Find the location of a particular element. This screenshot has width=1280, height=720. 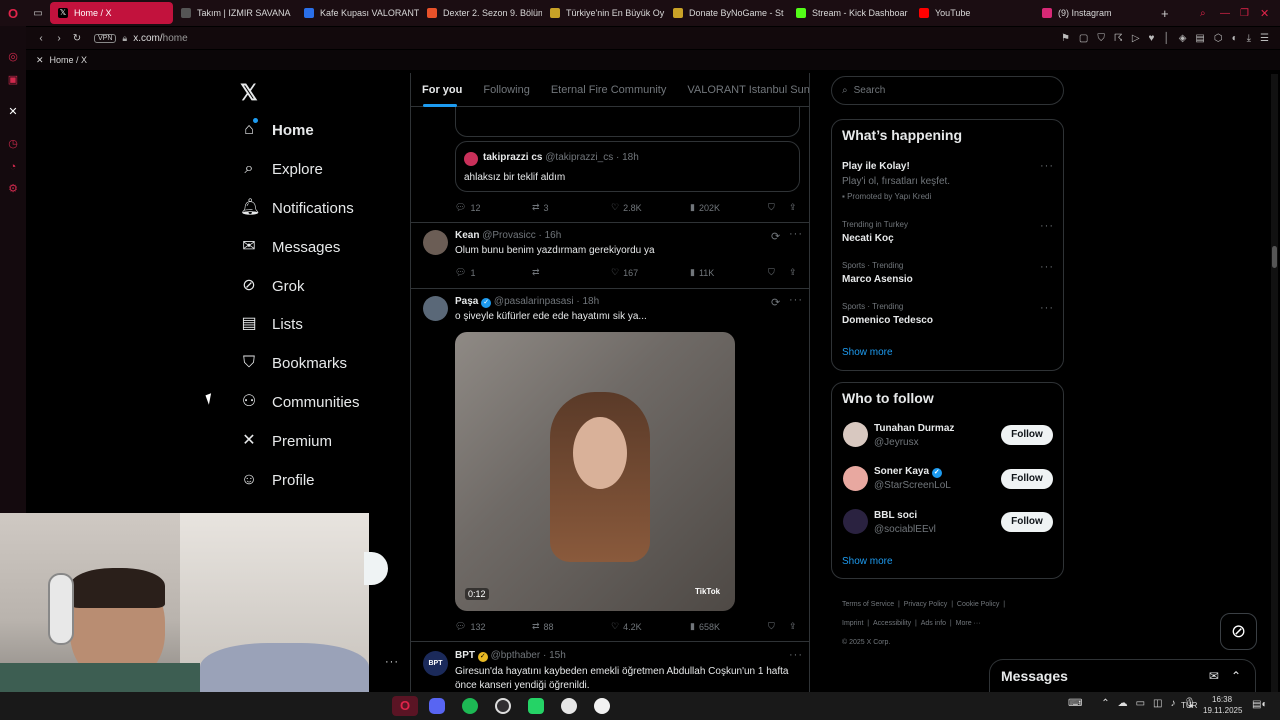

follow-name: BBL soci is located at coordinates (895, 515).